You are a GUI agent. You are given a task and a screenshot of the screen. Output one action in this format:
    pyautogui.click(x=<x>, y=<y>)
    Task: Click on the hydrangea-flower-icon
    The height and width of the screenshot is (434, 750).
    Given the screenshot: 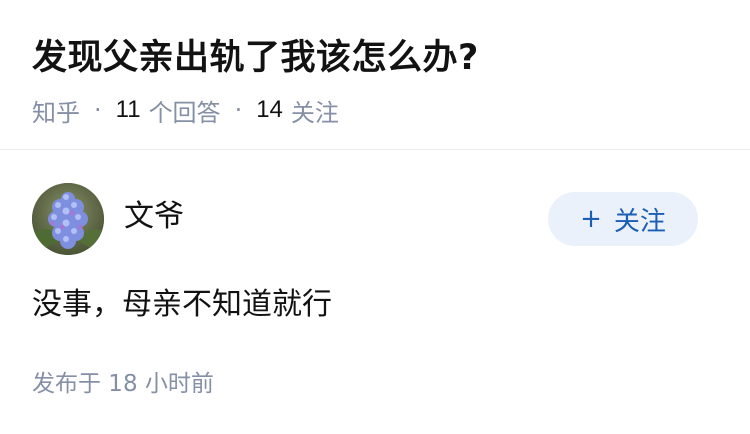 What is the action you would take?
    pyautogui.click(x=68, y=219)
    